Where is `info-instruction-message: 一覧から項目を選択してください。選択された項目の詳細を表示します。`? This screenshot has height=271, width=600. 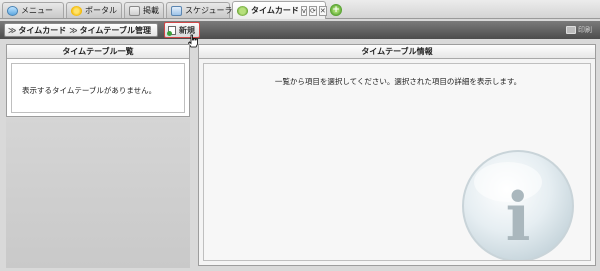
info-instruction-message: 一覧から項目を選択してください。選択された項目の詳細を表示します。 is located at coordinates (398, 81).